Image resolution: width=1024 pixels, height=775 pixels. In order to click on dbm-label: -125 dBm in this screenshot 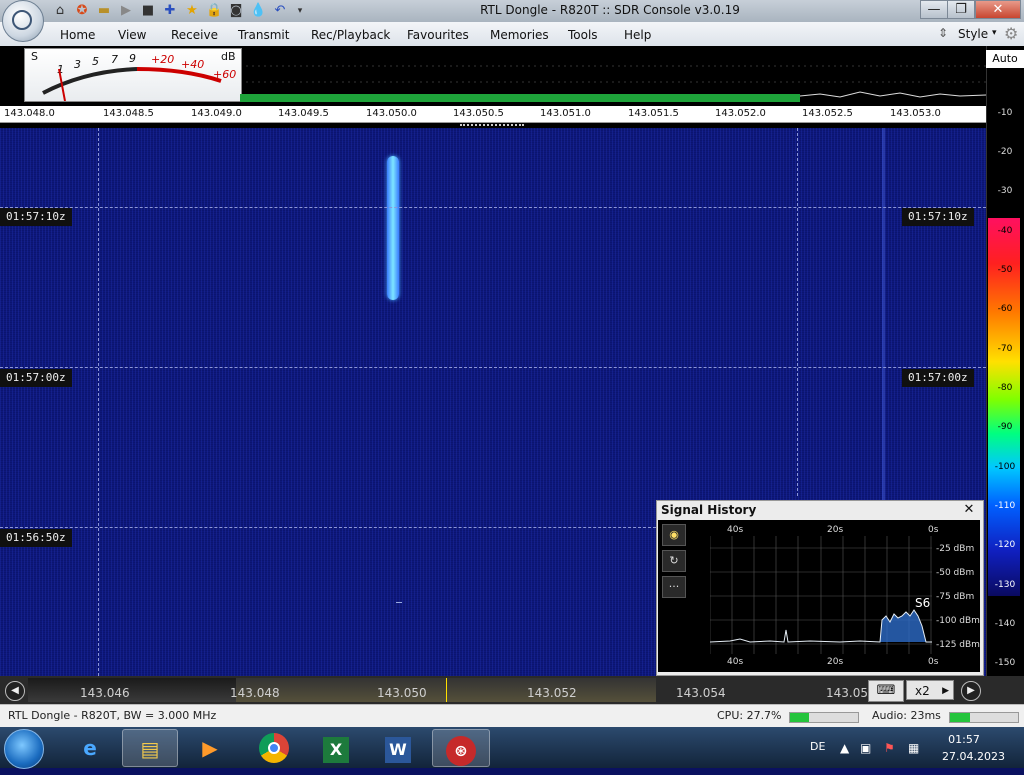, I will do `click(958, 645)`.